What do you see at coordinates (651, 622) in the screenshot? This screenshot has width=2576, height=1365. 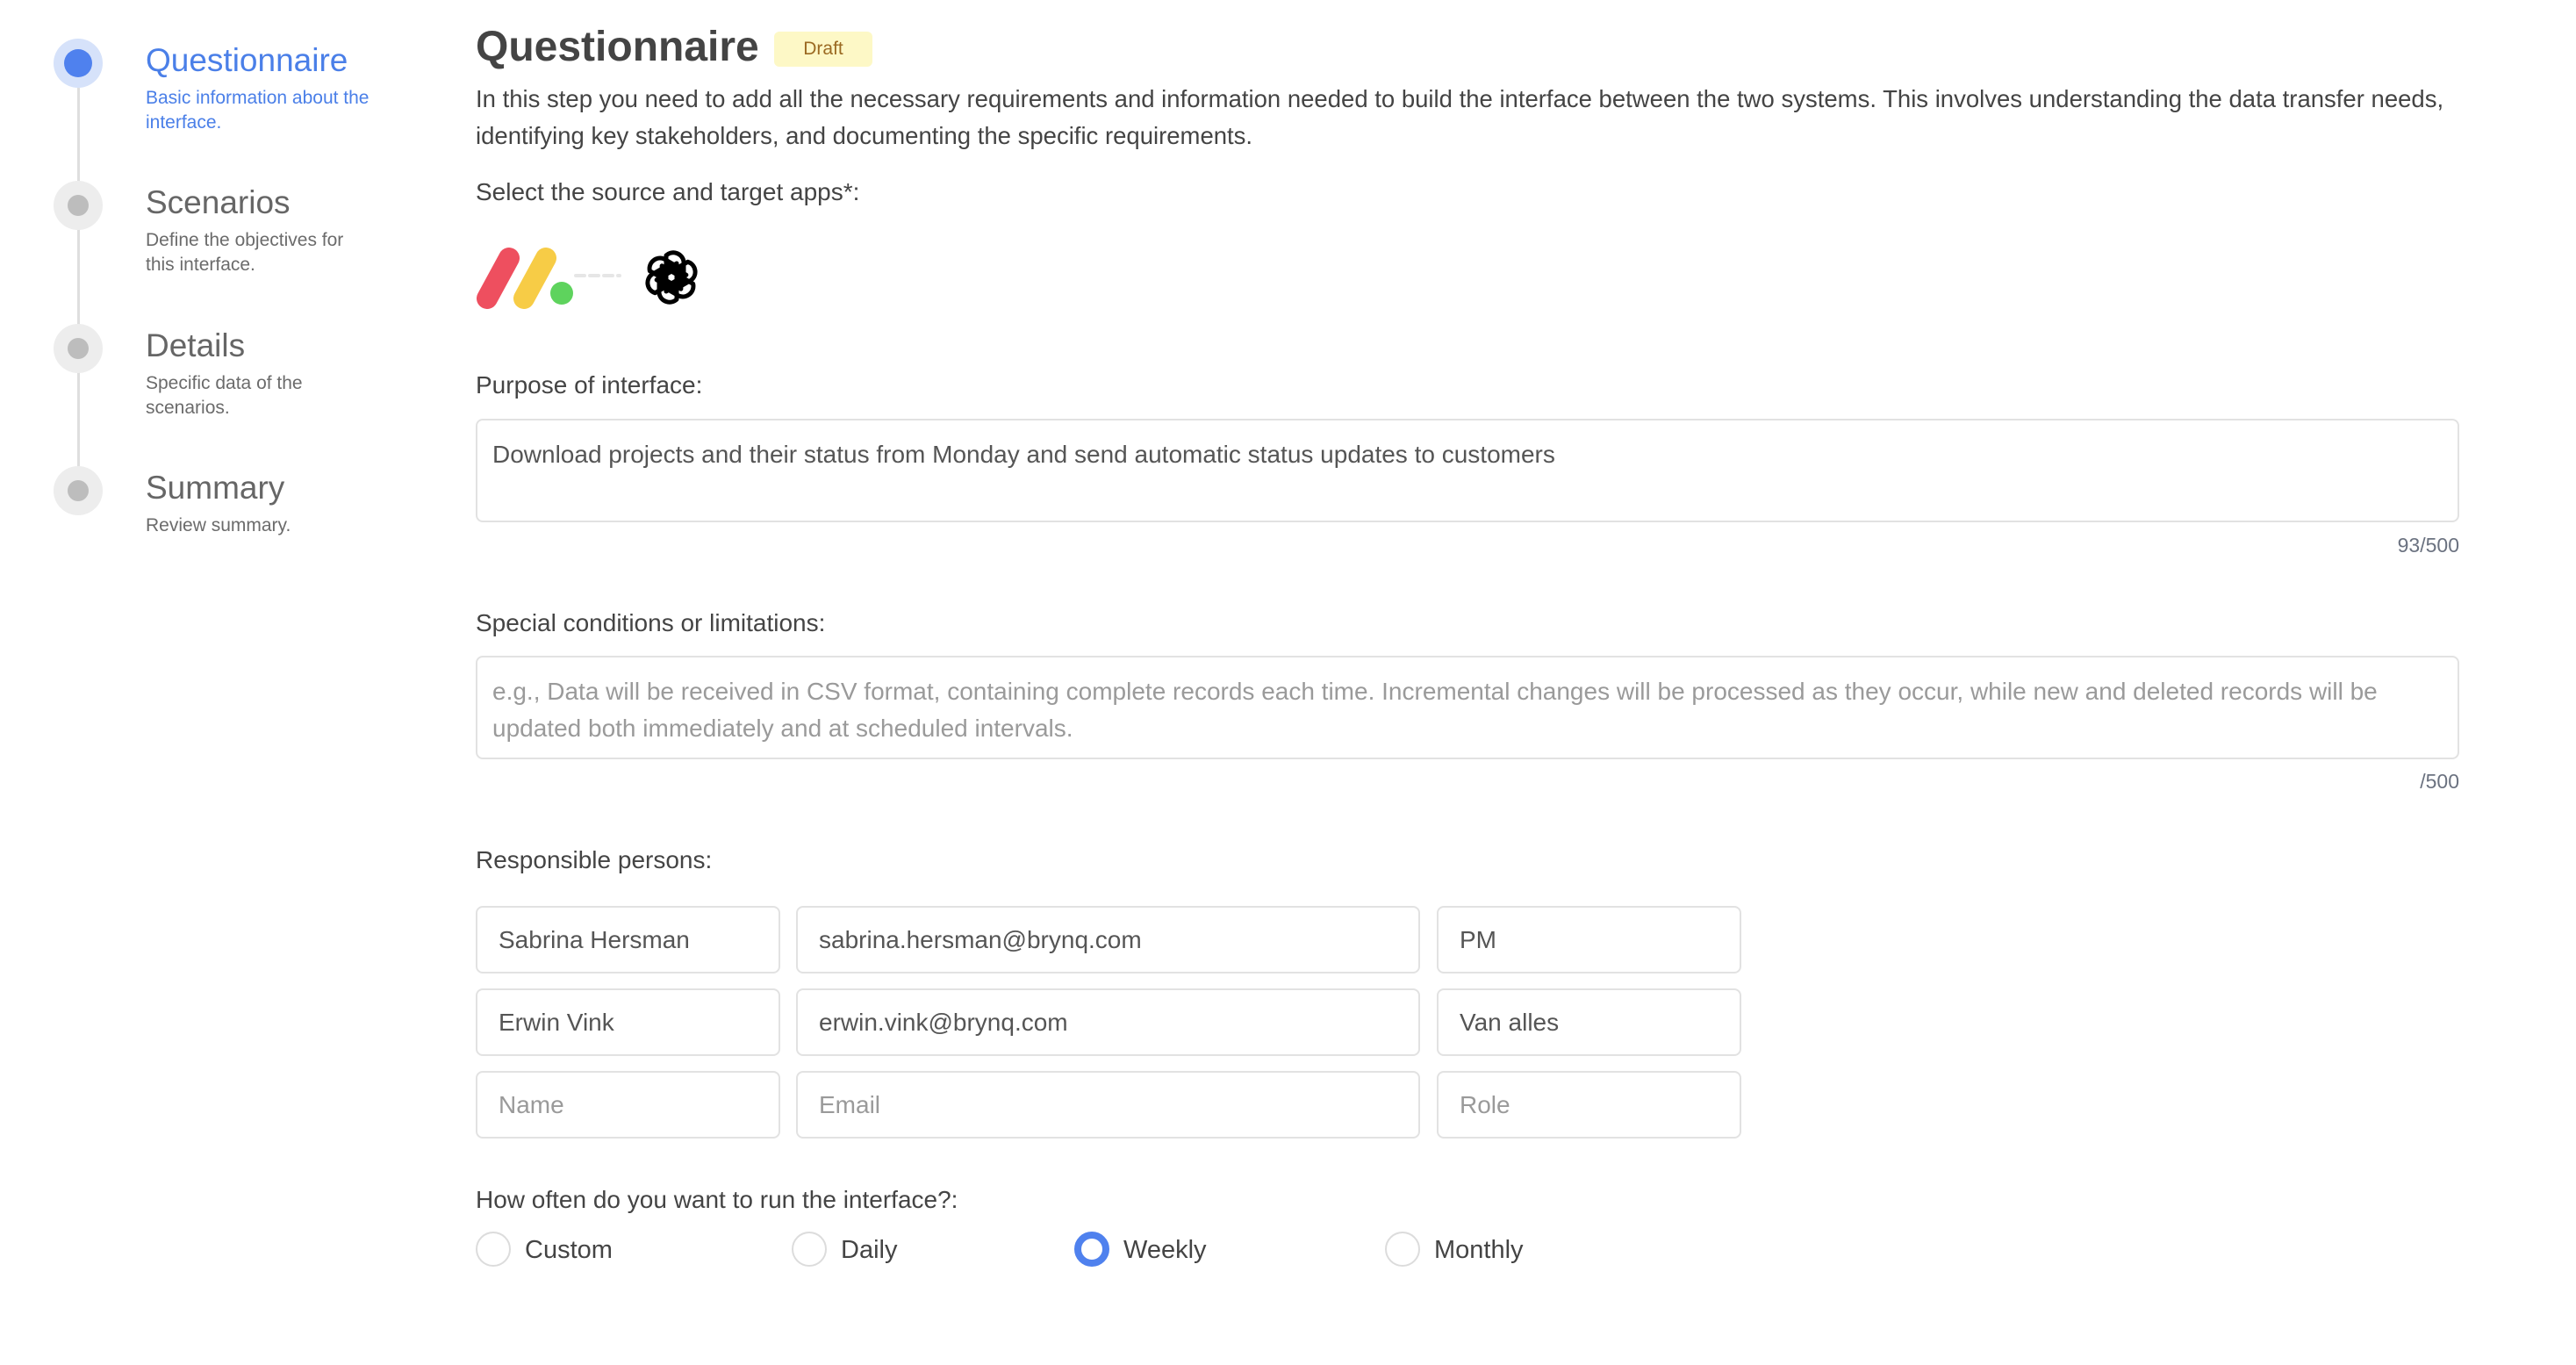 I see `conditions-label: Special conditions or limitations:` at bounding box center [651, 622].